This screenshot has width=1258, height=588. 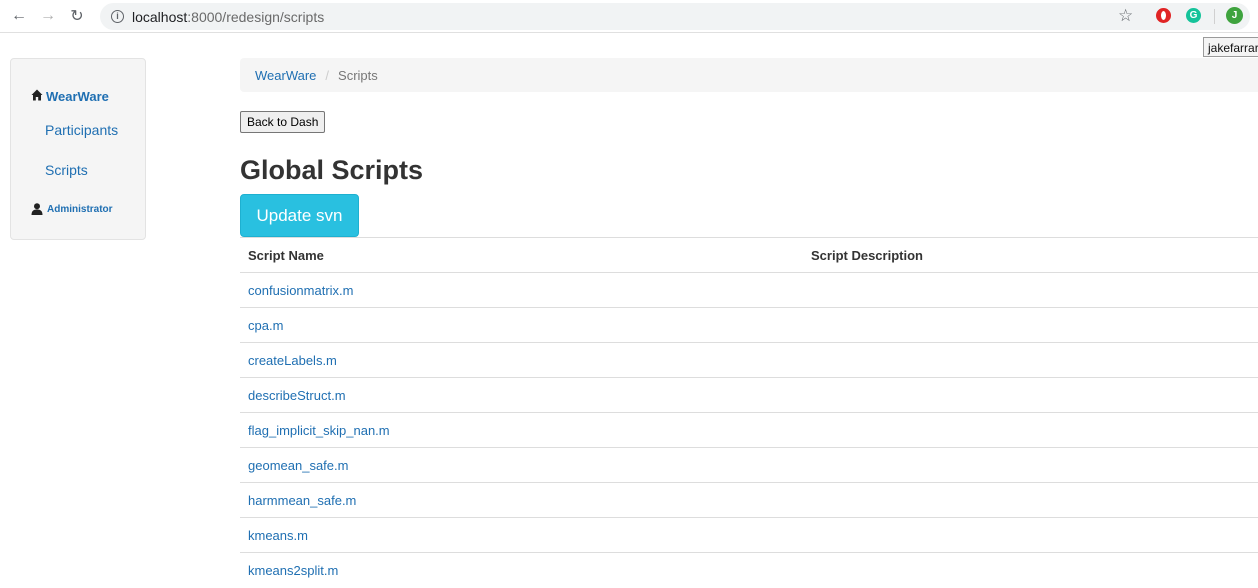 What do you see at coordinates (302, 500) in the screenshot?
I see `script-link: harmmean_safe.m` at bounding box center [302, 500].